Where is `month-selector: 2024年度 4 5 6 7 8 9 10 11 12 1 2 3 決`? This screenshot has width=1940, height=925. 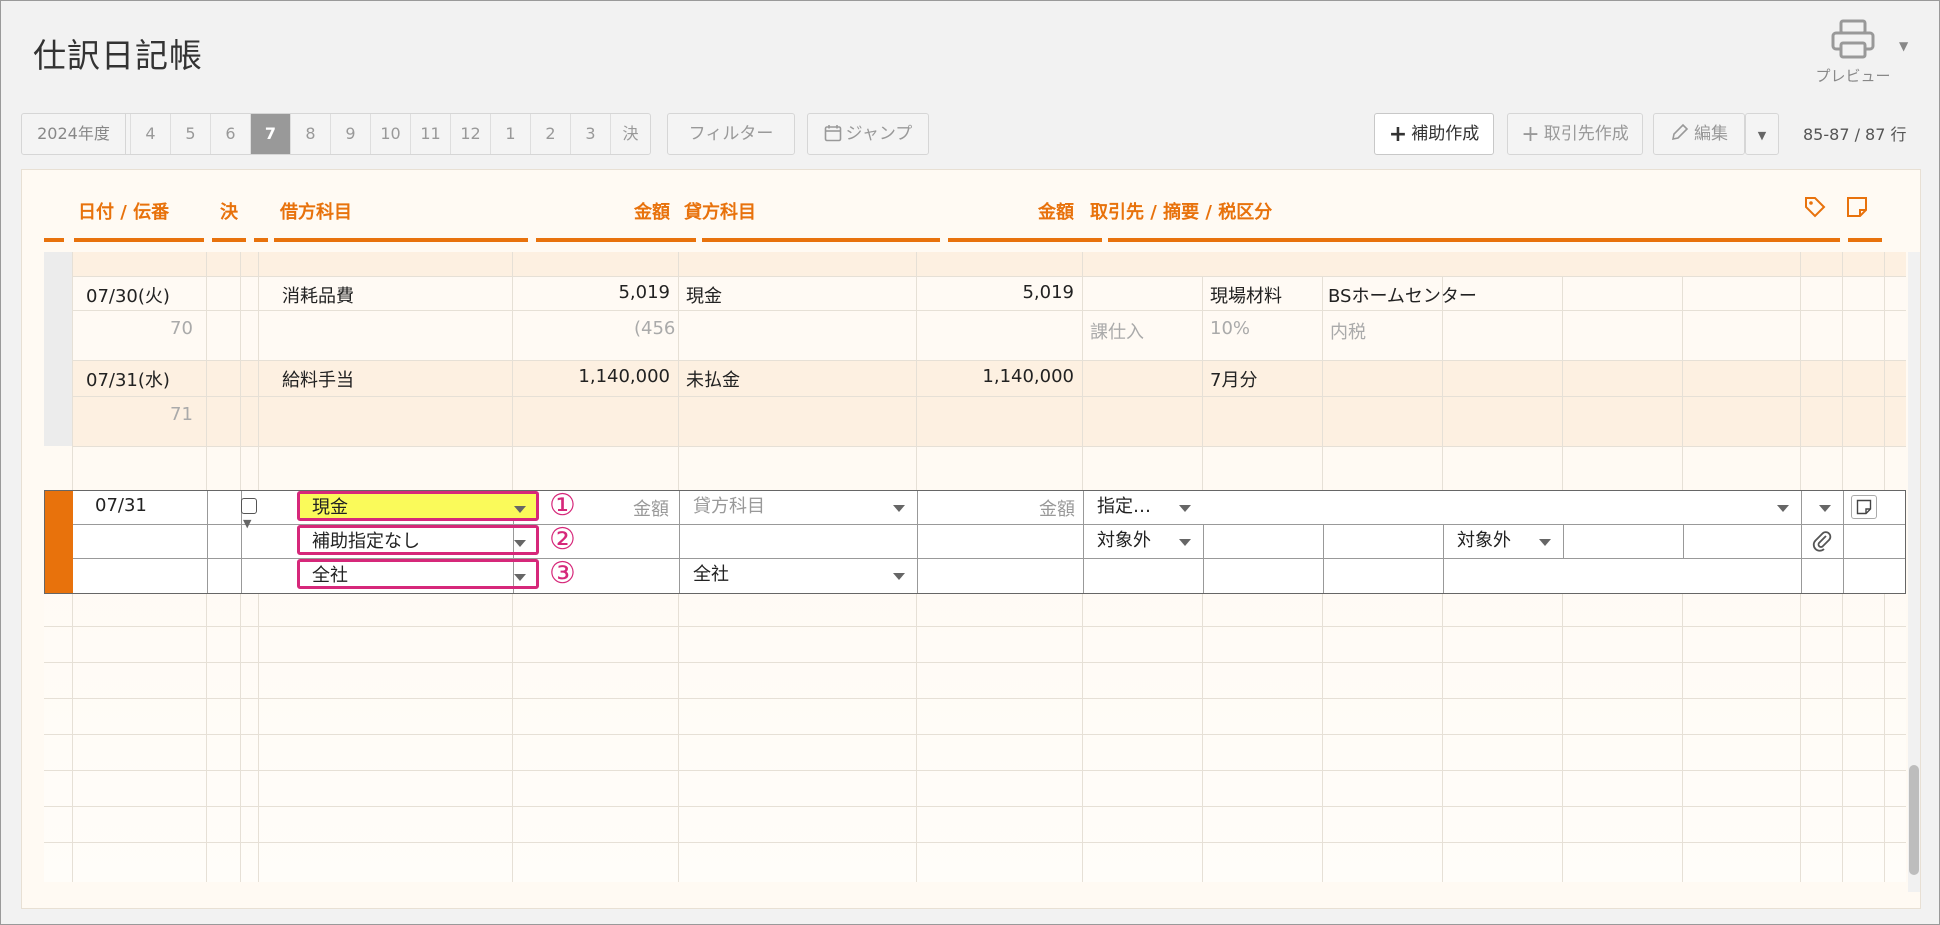
month-selector: 2024年度 4 5 6 7 8 9 10 11 12 1 2 3 決 is located at coordinates (336, 134).